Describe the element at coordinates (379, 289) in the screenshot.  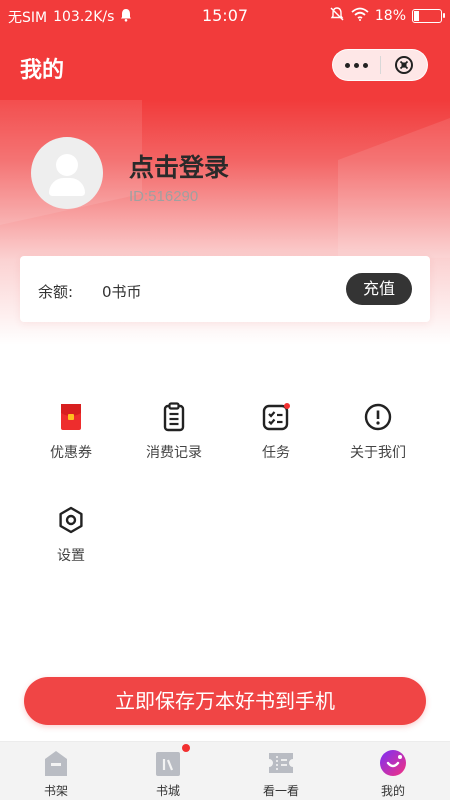
I see `recharge-button: 充值` at that location.